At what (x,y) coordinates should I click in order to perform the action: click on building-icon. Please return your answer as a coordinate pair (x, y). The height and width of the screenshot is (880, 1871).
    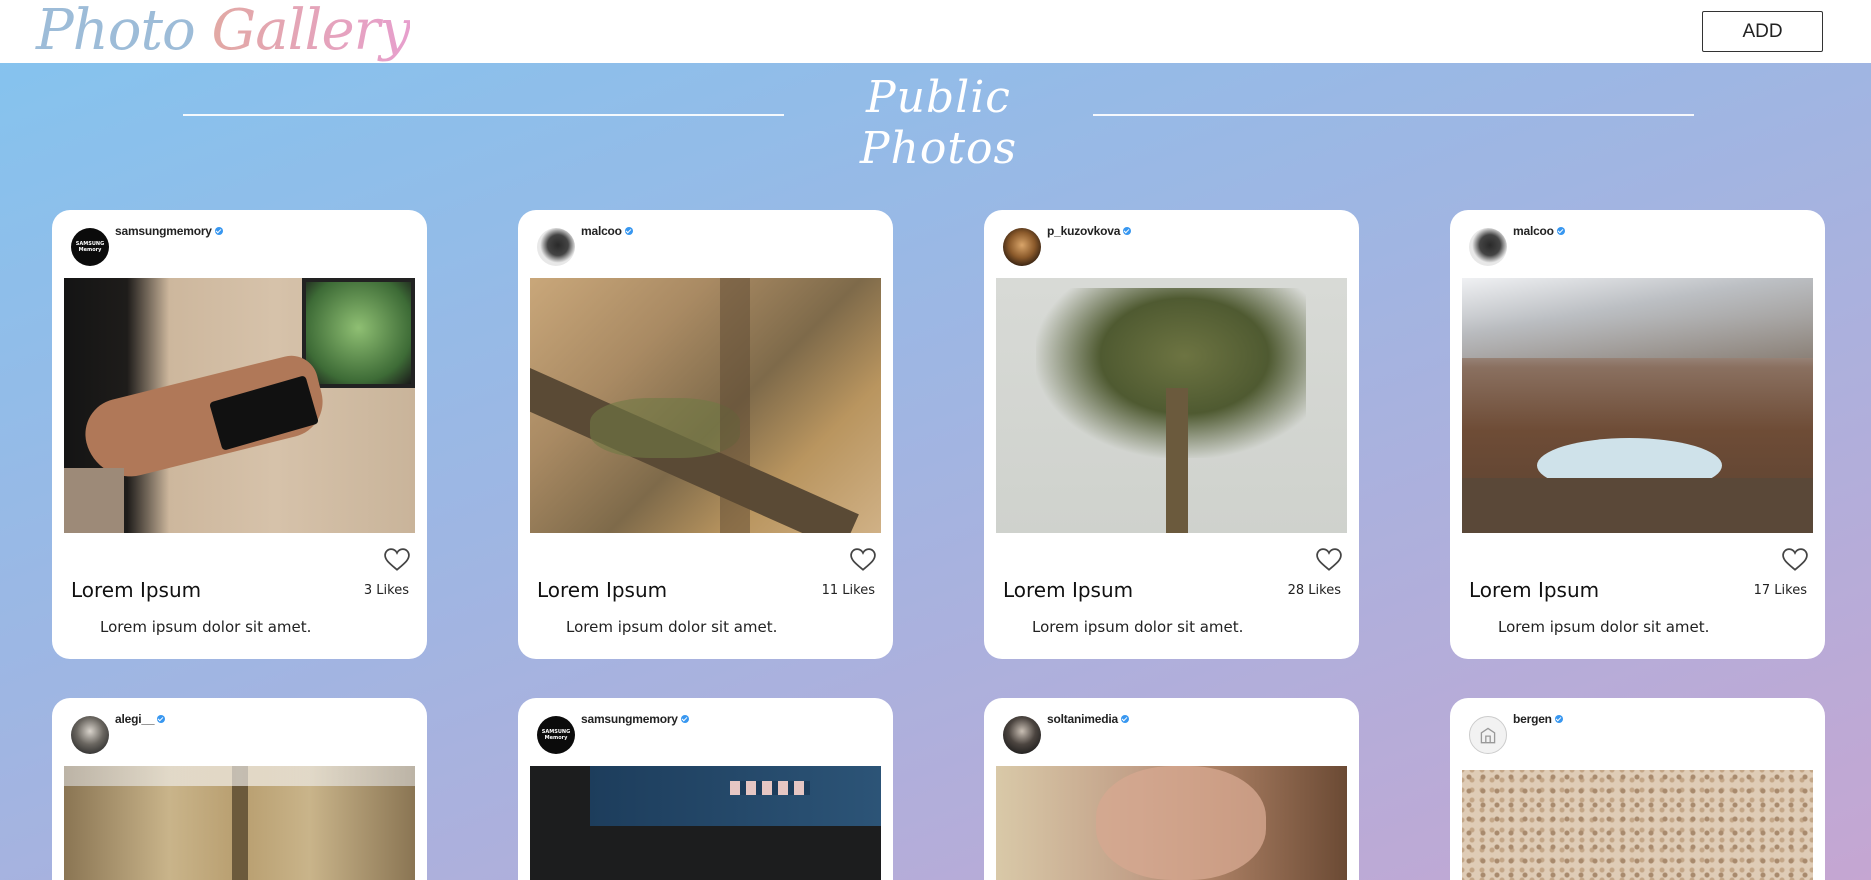
    Looking at the image, I should click on (1488, 735).